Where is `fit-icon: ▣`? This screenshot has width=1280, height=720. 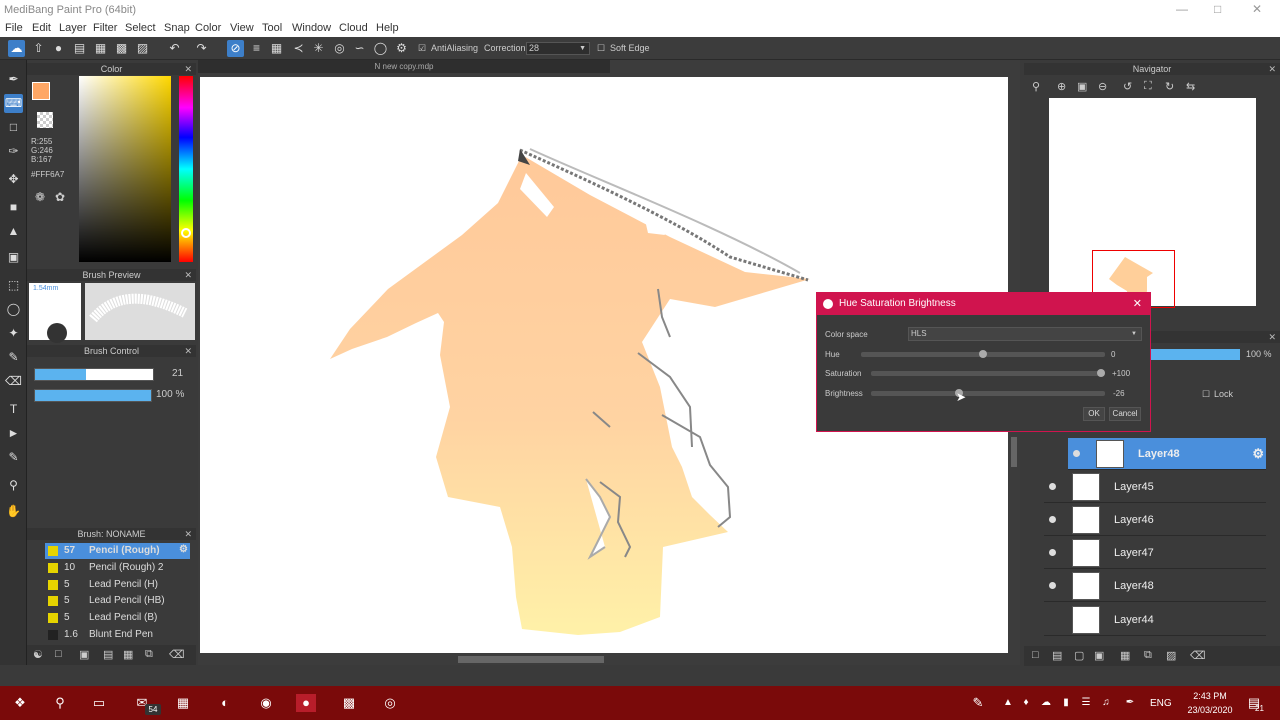
fit-icon: ▣ is located at coordinates (1082, 86).